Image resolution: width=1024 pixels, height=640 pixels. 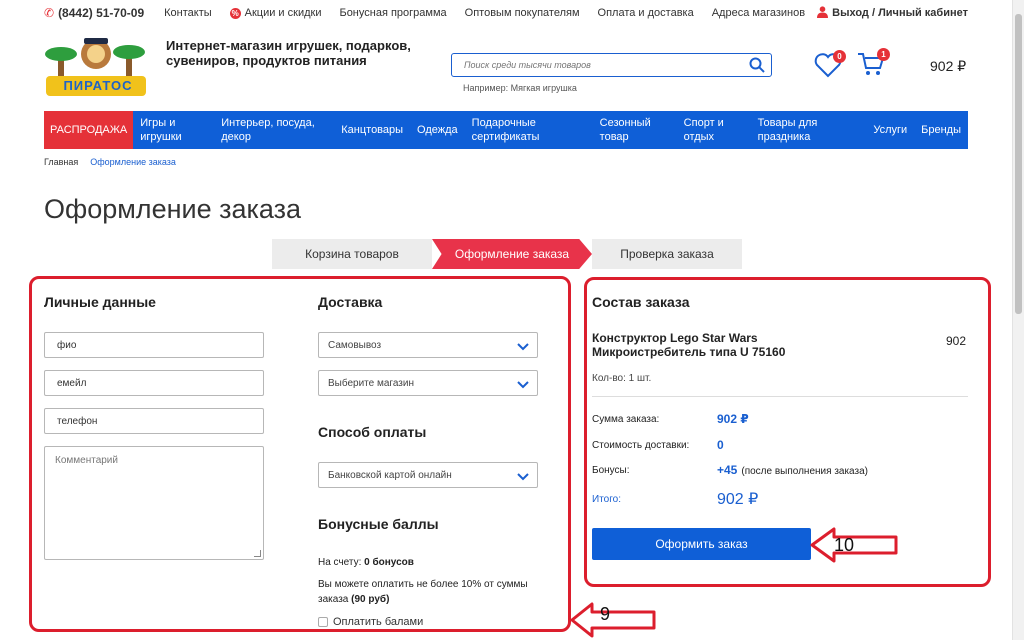 What do you see at coordinates (714, 130) in the screenshot?
I see `nav-sport: Спорт и отдых` at bounding box center [714, 130].